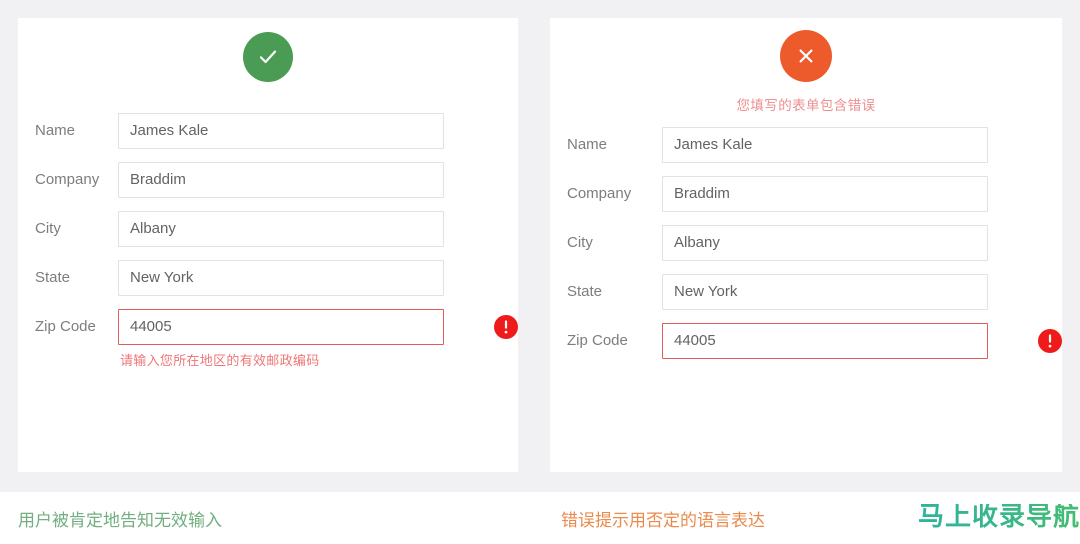  I want to click on captions-strip: 用户被肯定地告知无效输入 错误提示用否定的语言表达 马上收录导航, so click(540, 518).